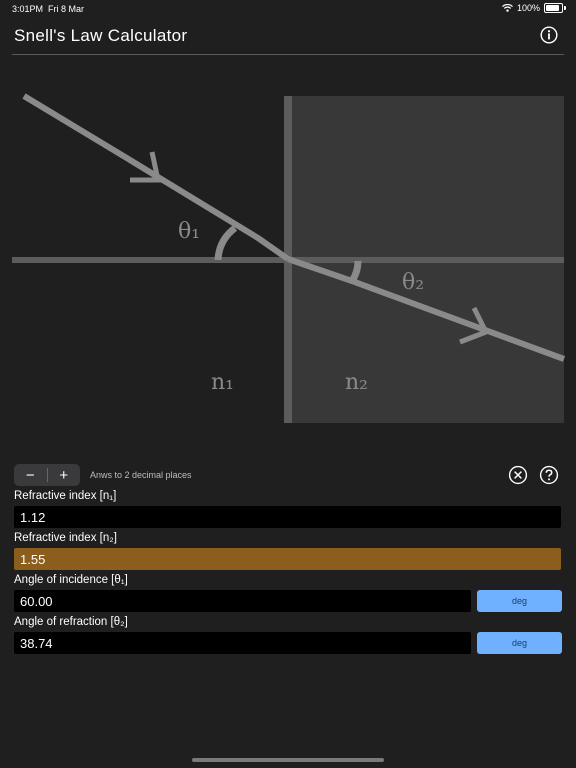  Describe the element at coordinates (101, 35) in the screenshot. I see `page-title: Snell's Law Calculator` at that location.